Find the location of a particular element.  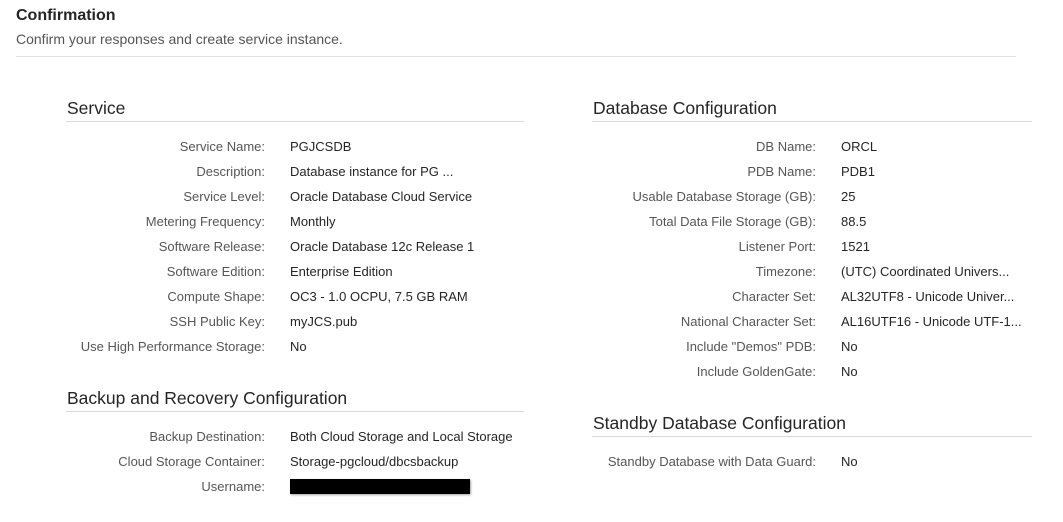

software-edition-label: Software Edition: is located at coordinates (215, 271).